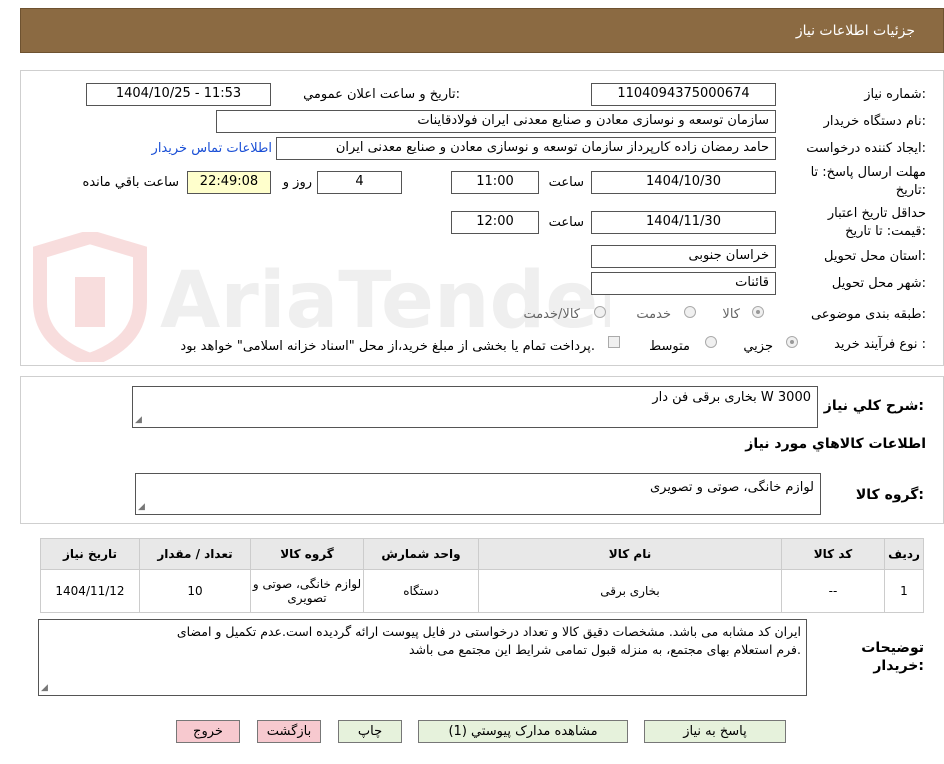 The height and width of the screenshot is (764, 944). I want to click on goods-group-textarea: لوازم خانگی، صوتی و تصویری ◢, so click(478, 494).